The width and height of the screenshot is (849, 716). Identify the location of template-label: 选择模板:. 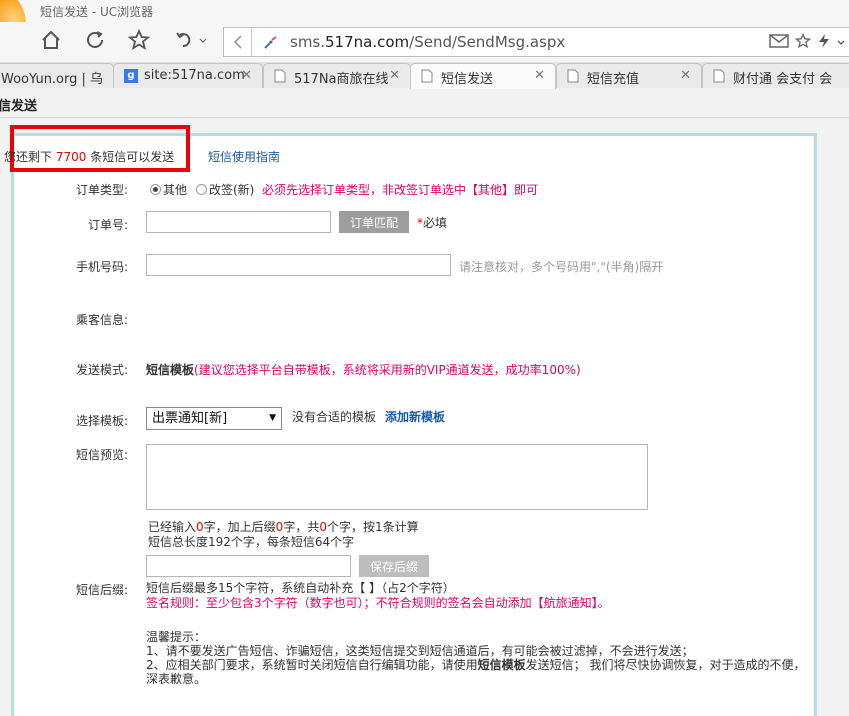
(101, 421).